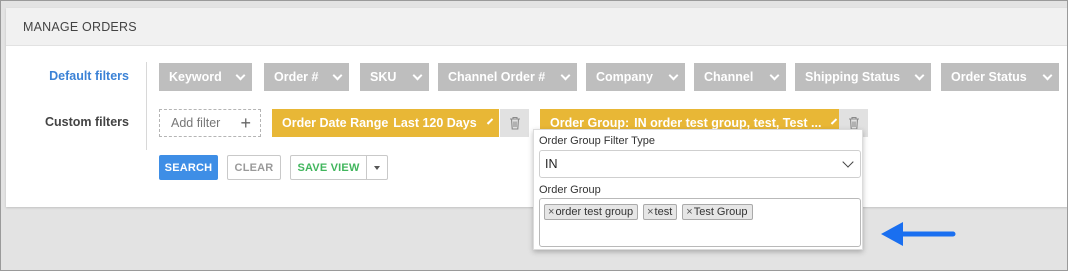 The image size is (1068, 271). I want to click on filter-sku: SKU, so click(394, 77).